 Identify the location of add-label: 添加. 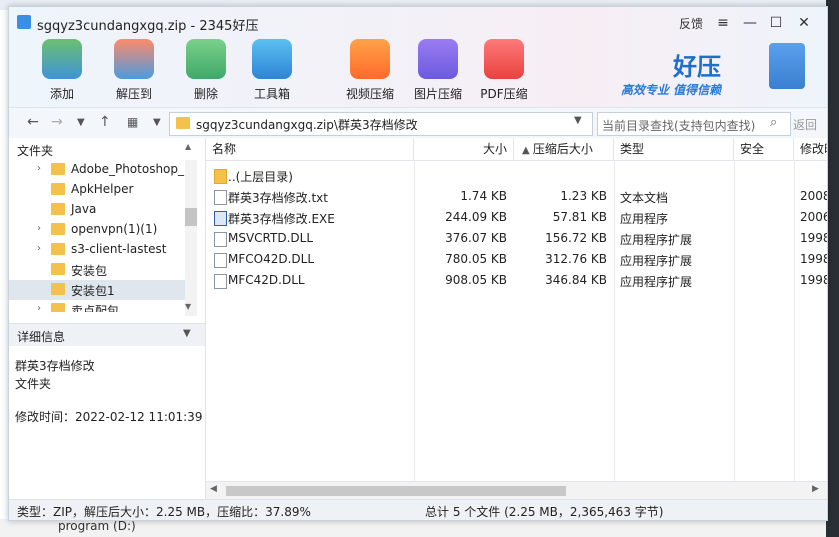
(61, 94).